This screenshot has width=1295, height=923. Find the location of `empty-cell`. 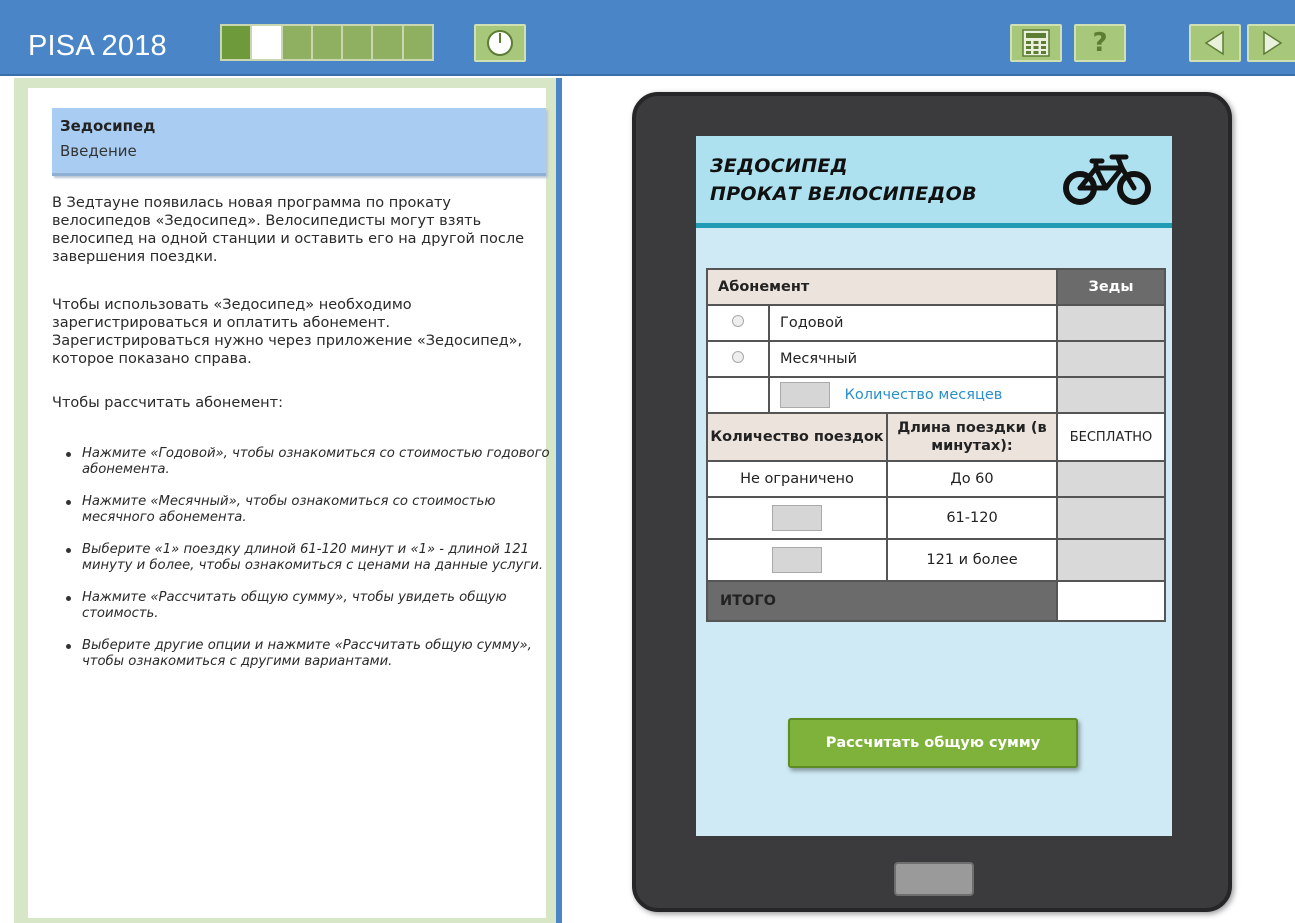

empty-cell is located at coordinates (738, 395).